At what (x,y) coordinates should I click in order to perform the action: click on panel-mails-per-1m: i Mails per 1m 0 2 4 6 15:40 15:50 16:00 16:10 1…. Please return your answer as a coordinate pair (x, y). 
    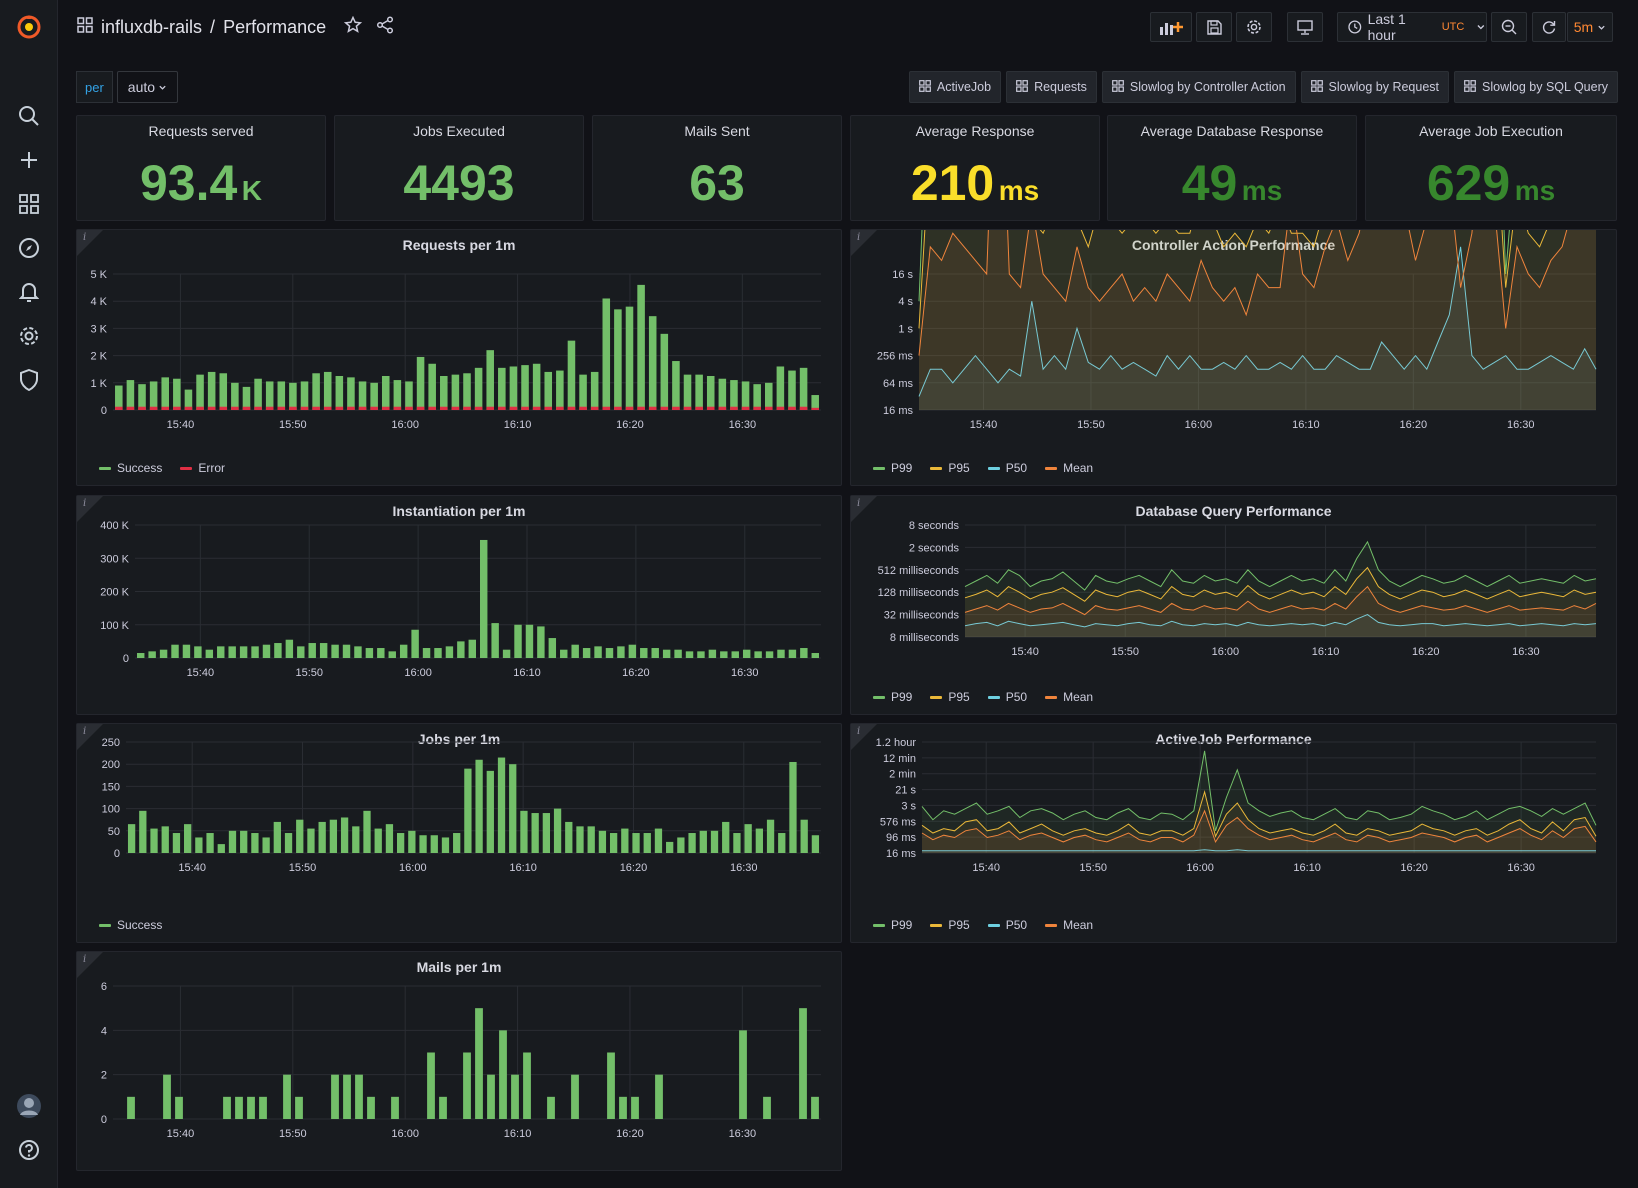
    Looking at the image, I should click on (459, 1061).